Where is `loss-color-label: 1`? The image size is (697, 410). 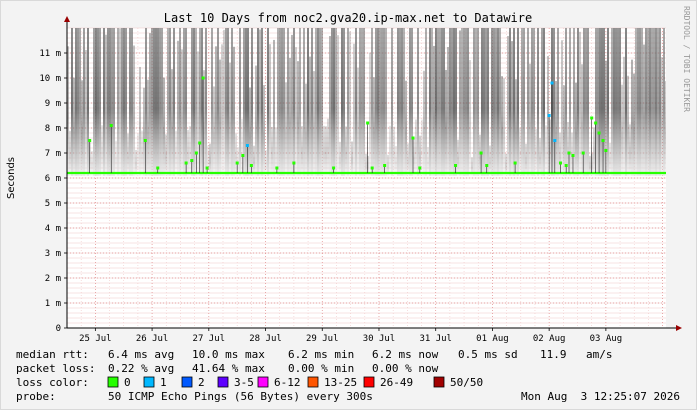
loss-color-label: 1 is located at coordinates (163, 382).